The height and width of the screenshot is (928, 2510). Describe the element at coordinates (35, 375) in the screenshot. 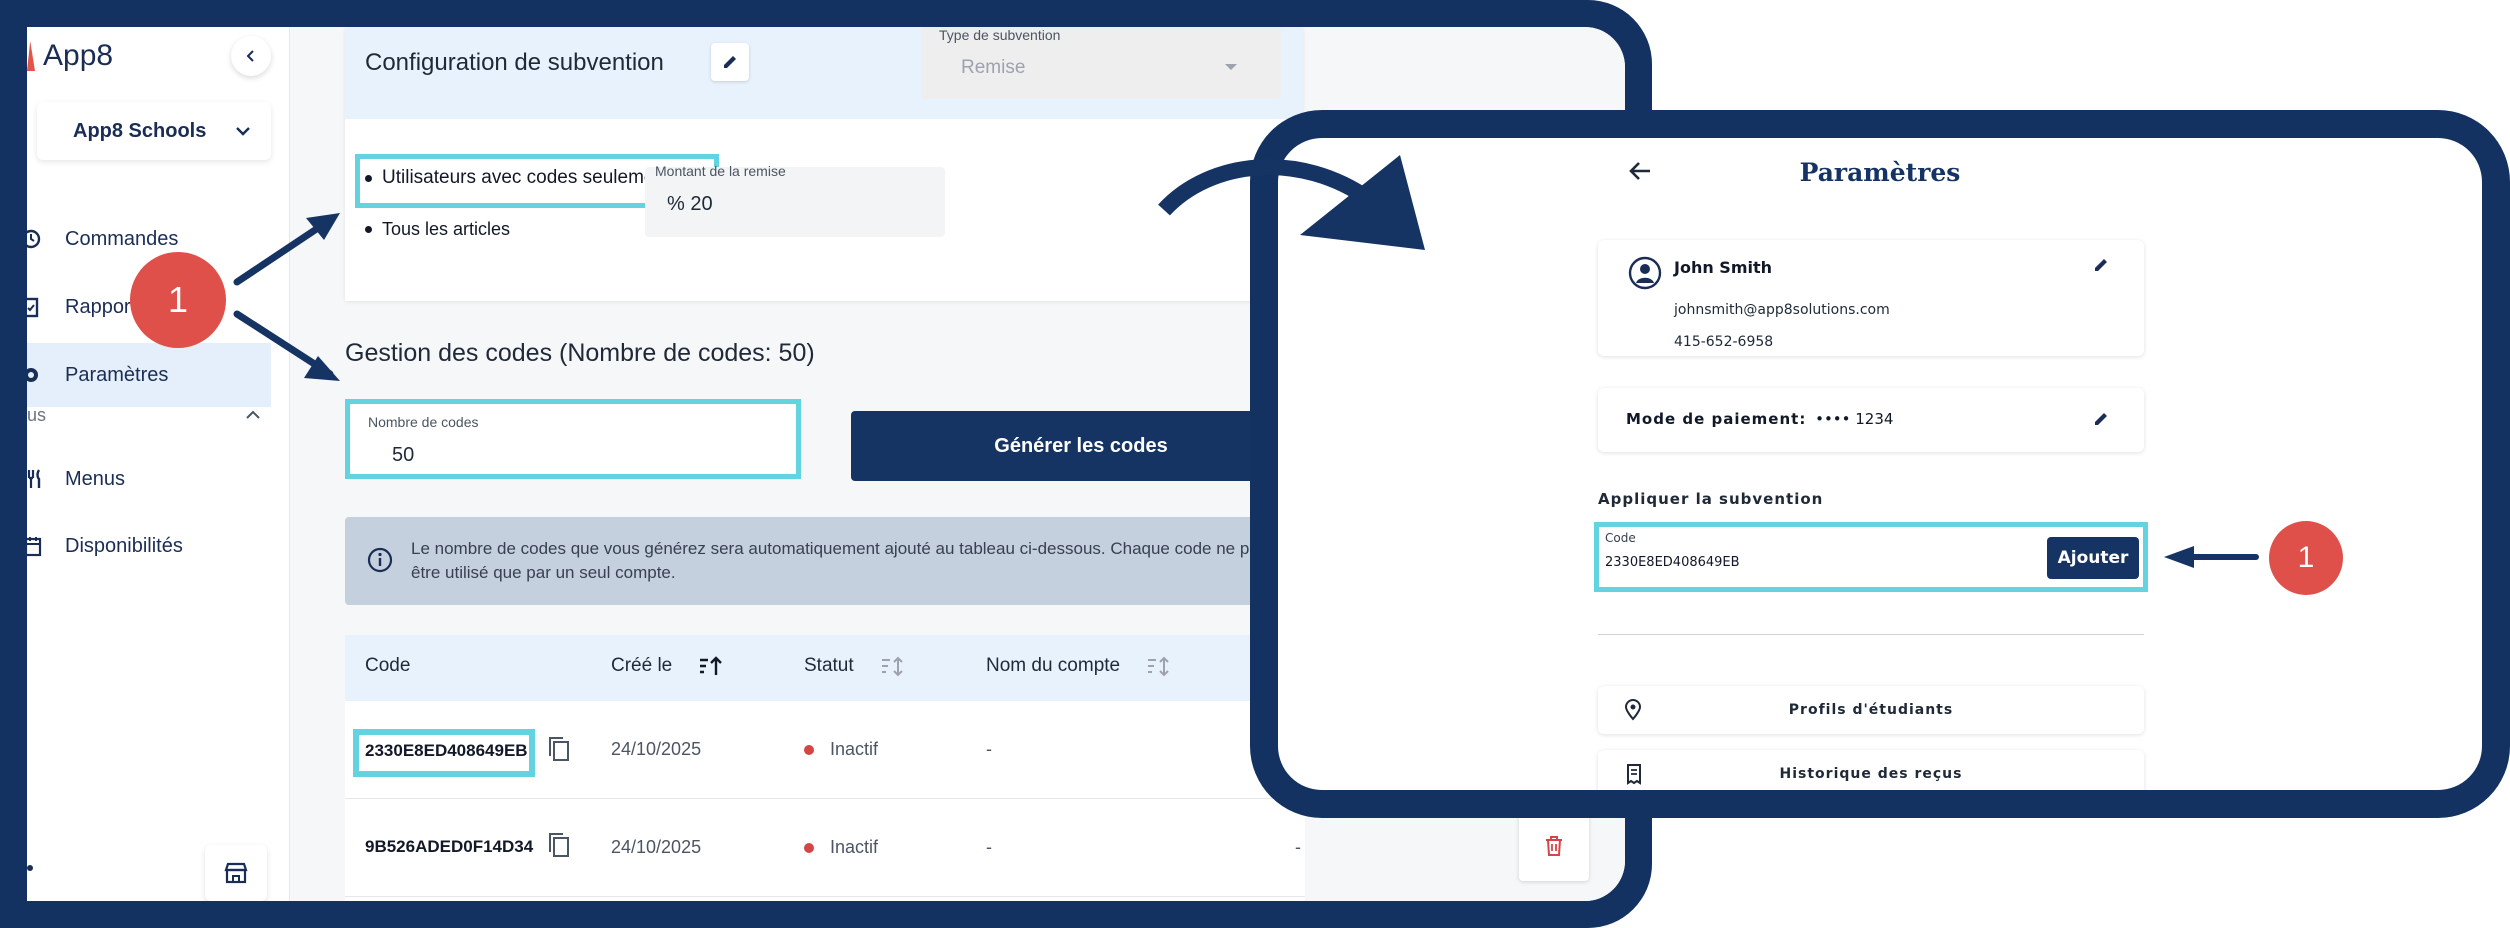

I see `gear-icon` at that location.